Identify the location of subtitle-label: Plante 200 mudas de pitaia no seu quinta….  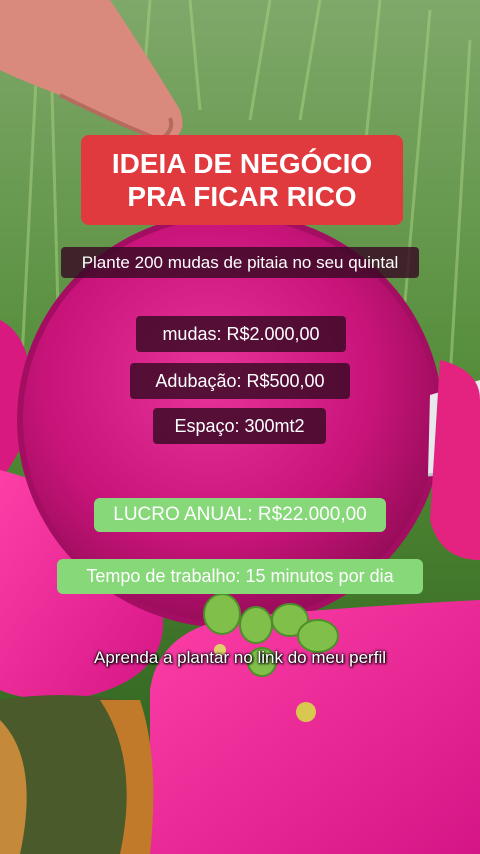
(240, 262).